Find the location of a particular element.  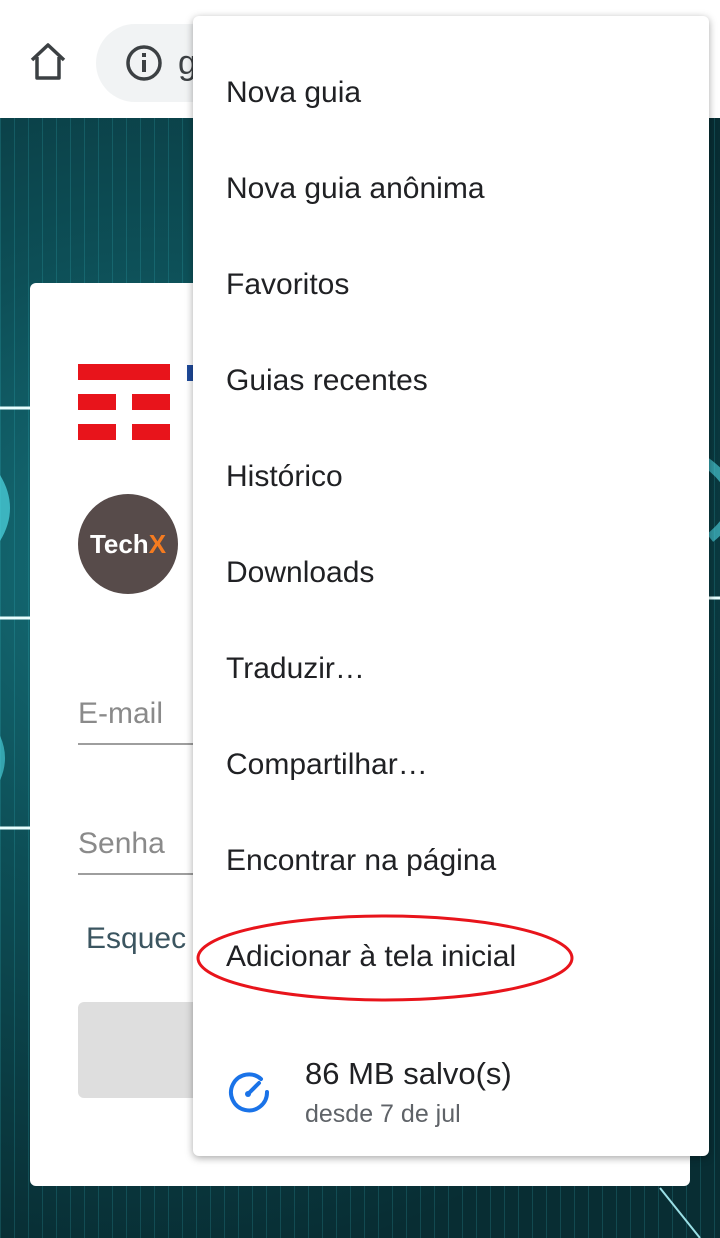

email-placeholder: E-mail is located at coordinates (121, 713).